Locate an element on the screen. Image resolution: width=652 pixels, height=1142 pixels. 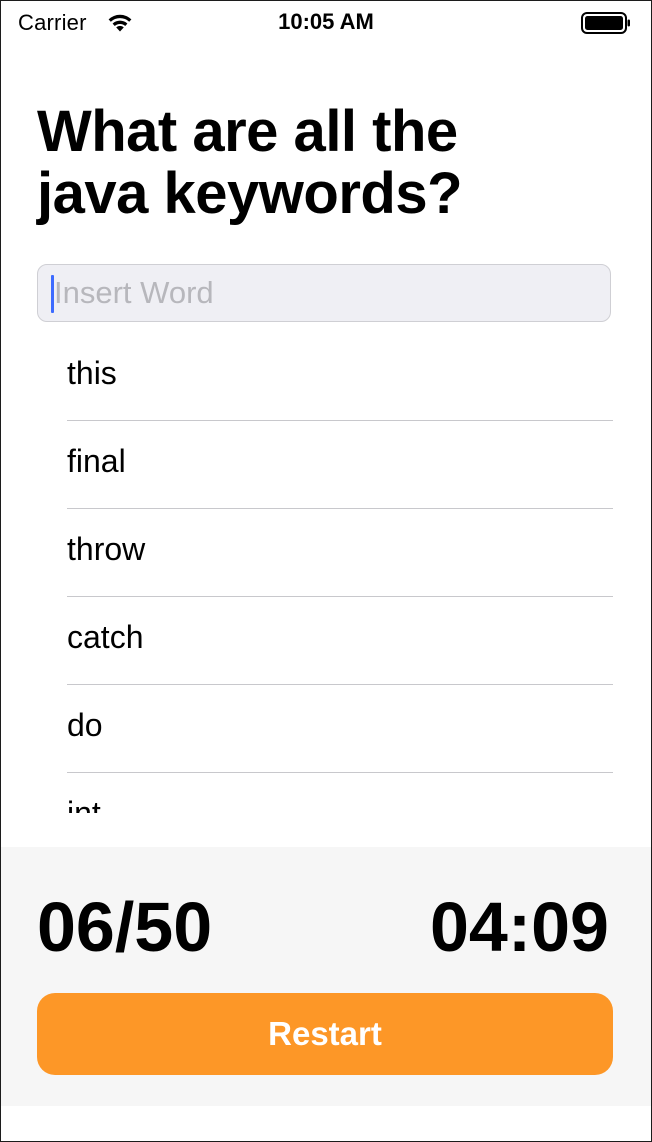
status-time: 10:05 AM is located at coordinates (326, 21).